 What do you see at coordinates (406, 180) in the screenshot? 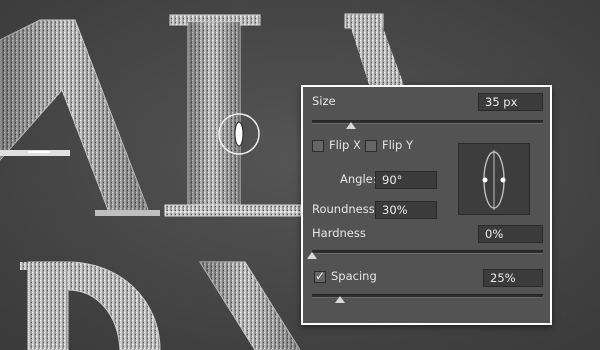
I see `angle-field: 90°` at bounding box center [406, 180].